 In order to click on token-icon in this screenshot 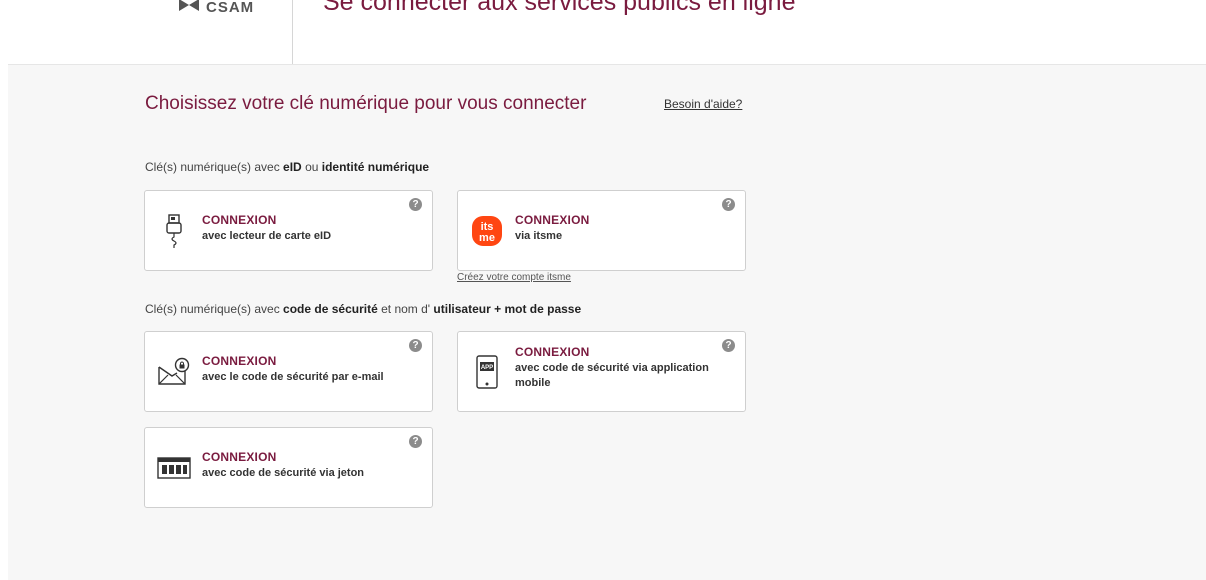, I will do `click(174, 468)`.